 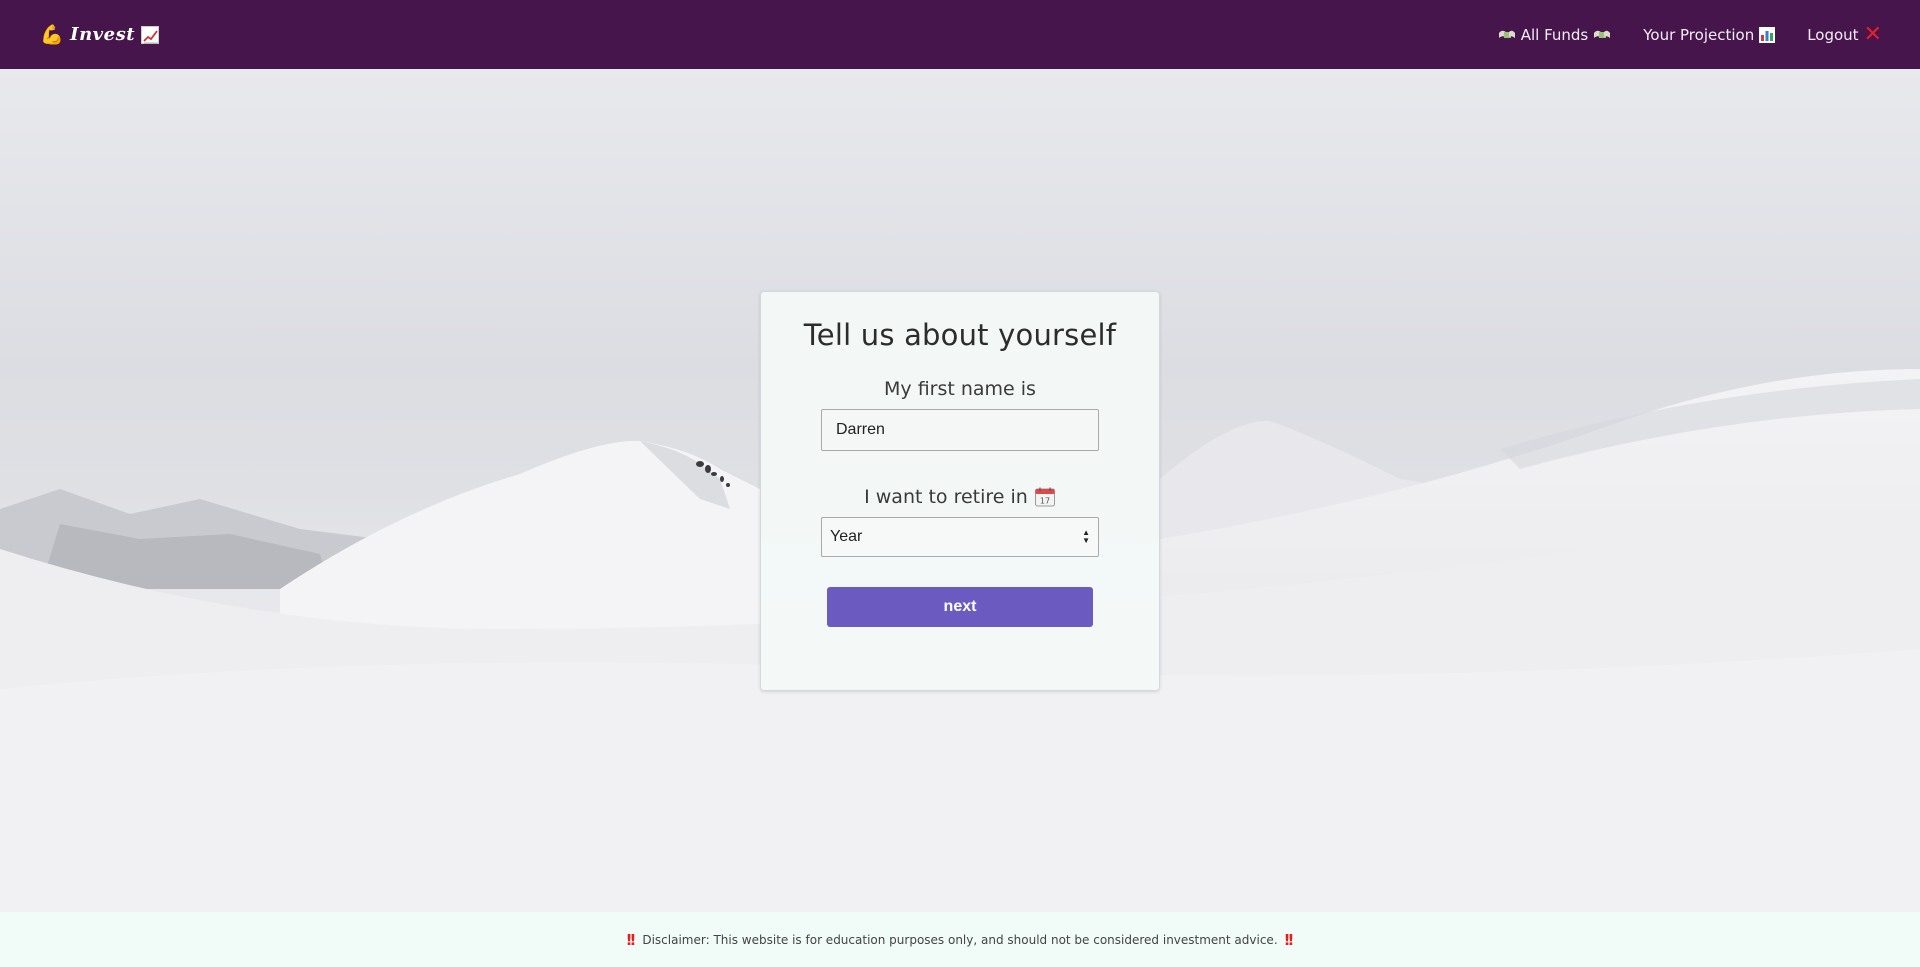 I want to click on retire-year-selected-value: Year, so click(x=846, y=536).